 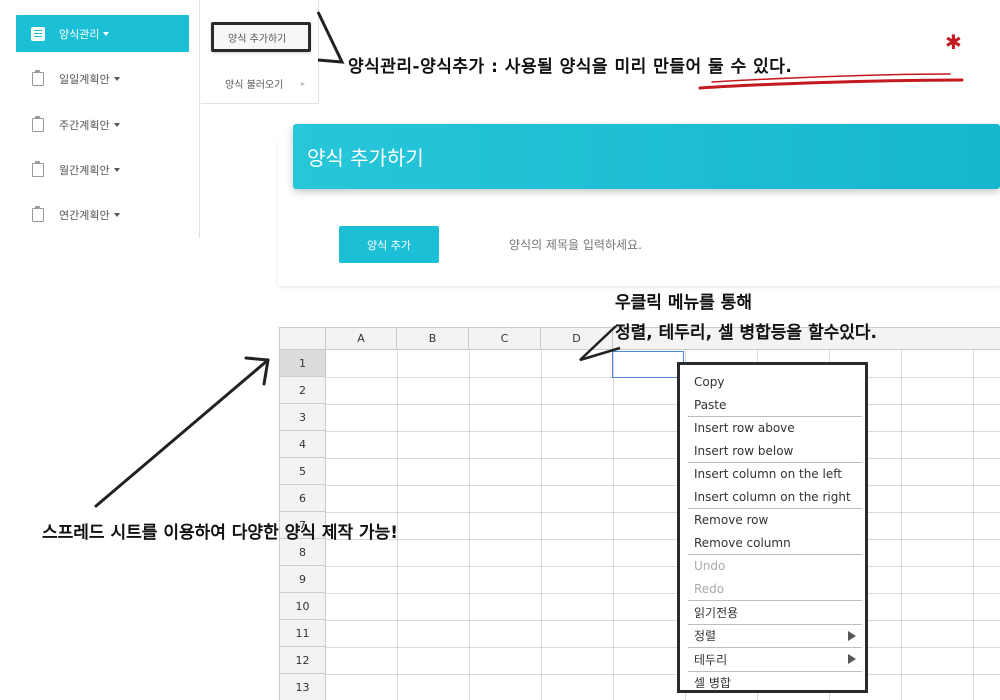 What do you see at coordinates (254, 85) in the screenshot?
I see `submenu-item-label: 양식 불러오기` at bounding box center [254, 85].